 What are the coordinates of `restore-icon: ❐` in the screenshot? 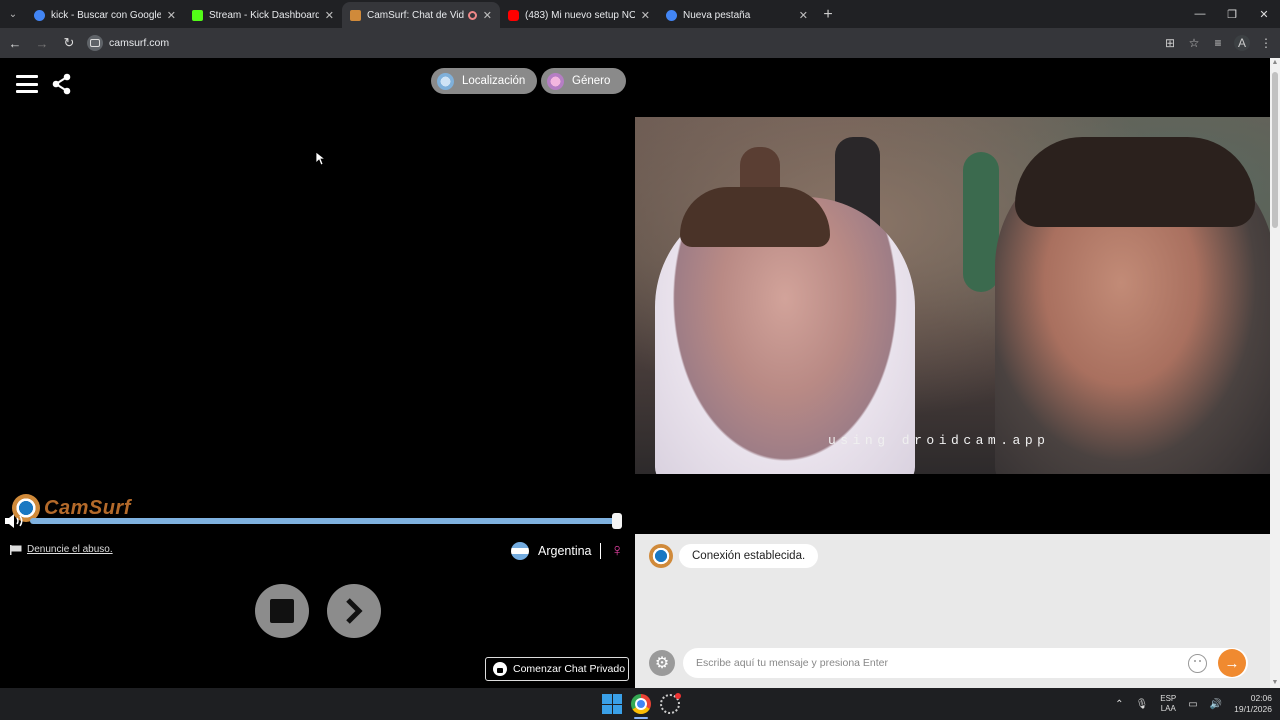 It's located at (1232, 14).